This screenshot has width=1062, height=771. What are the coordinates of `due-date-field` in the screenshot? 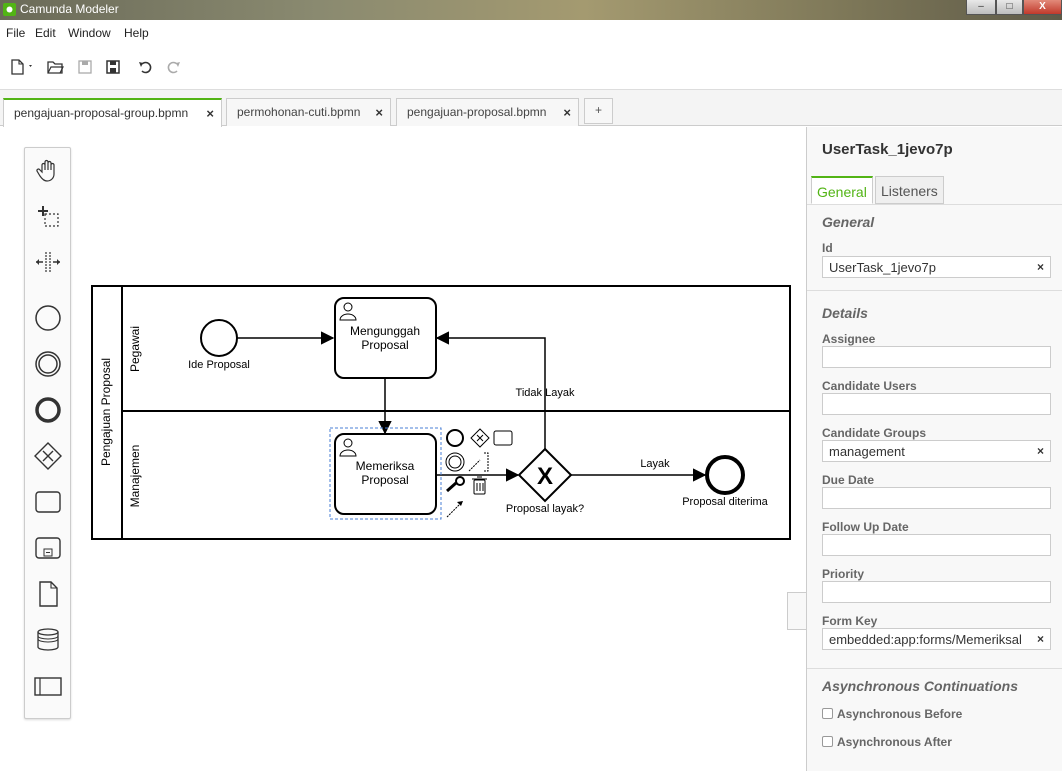 It's located at (936, 498).